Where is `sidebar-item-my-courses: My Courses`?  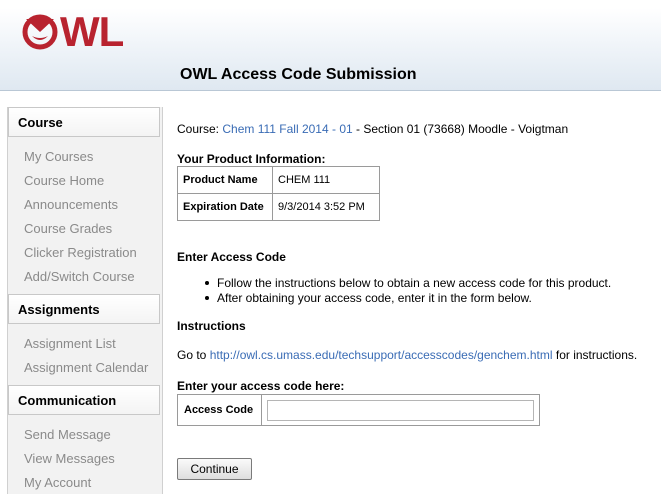
sidebar-item-my-courses: My Courses is located at coordinates (58, 156).